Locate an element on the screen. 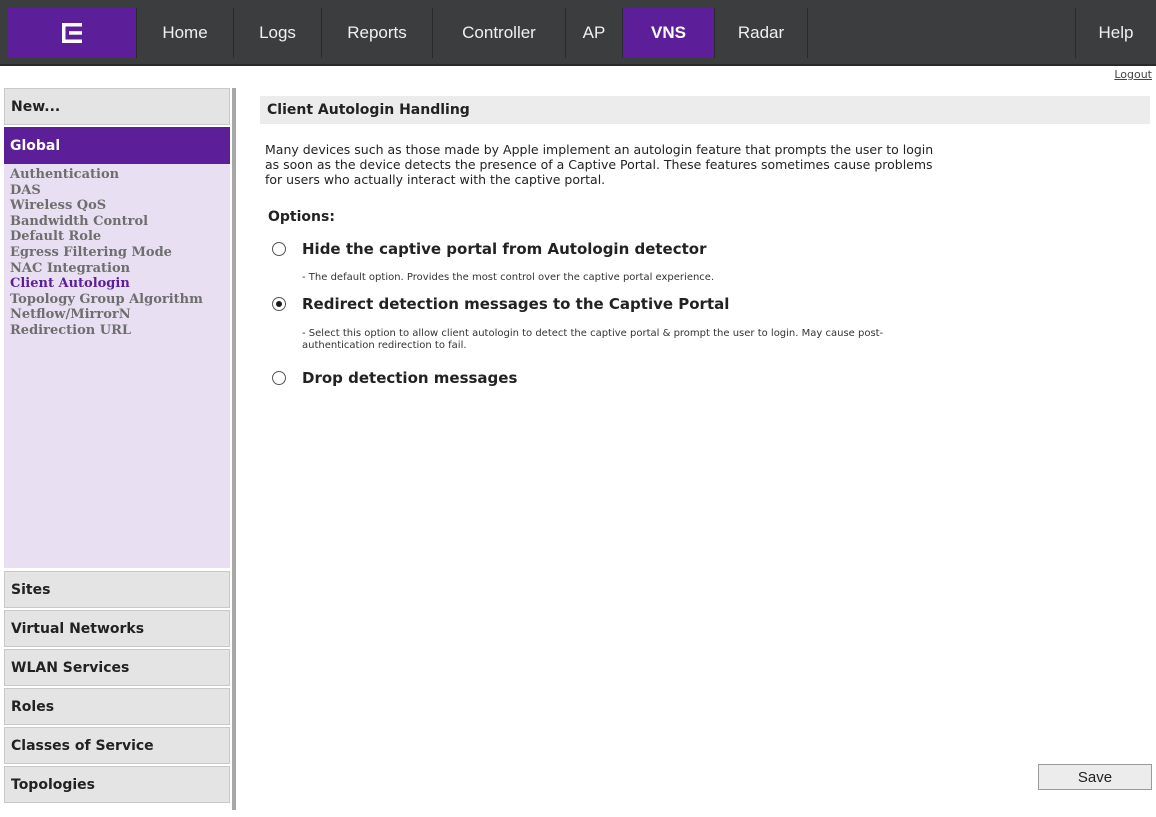 The height and width of the screenshot is (817, 1156). nav-controller: Controller is located at coordinates (498, 33).